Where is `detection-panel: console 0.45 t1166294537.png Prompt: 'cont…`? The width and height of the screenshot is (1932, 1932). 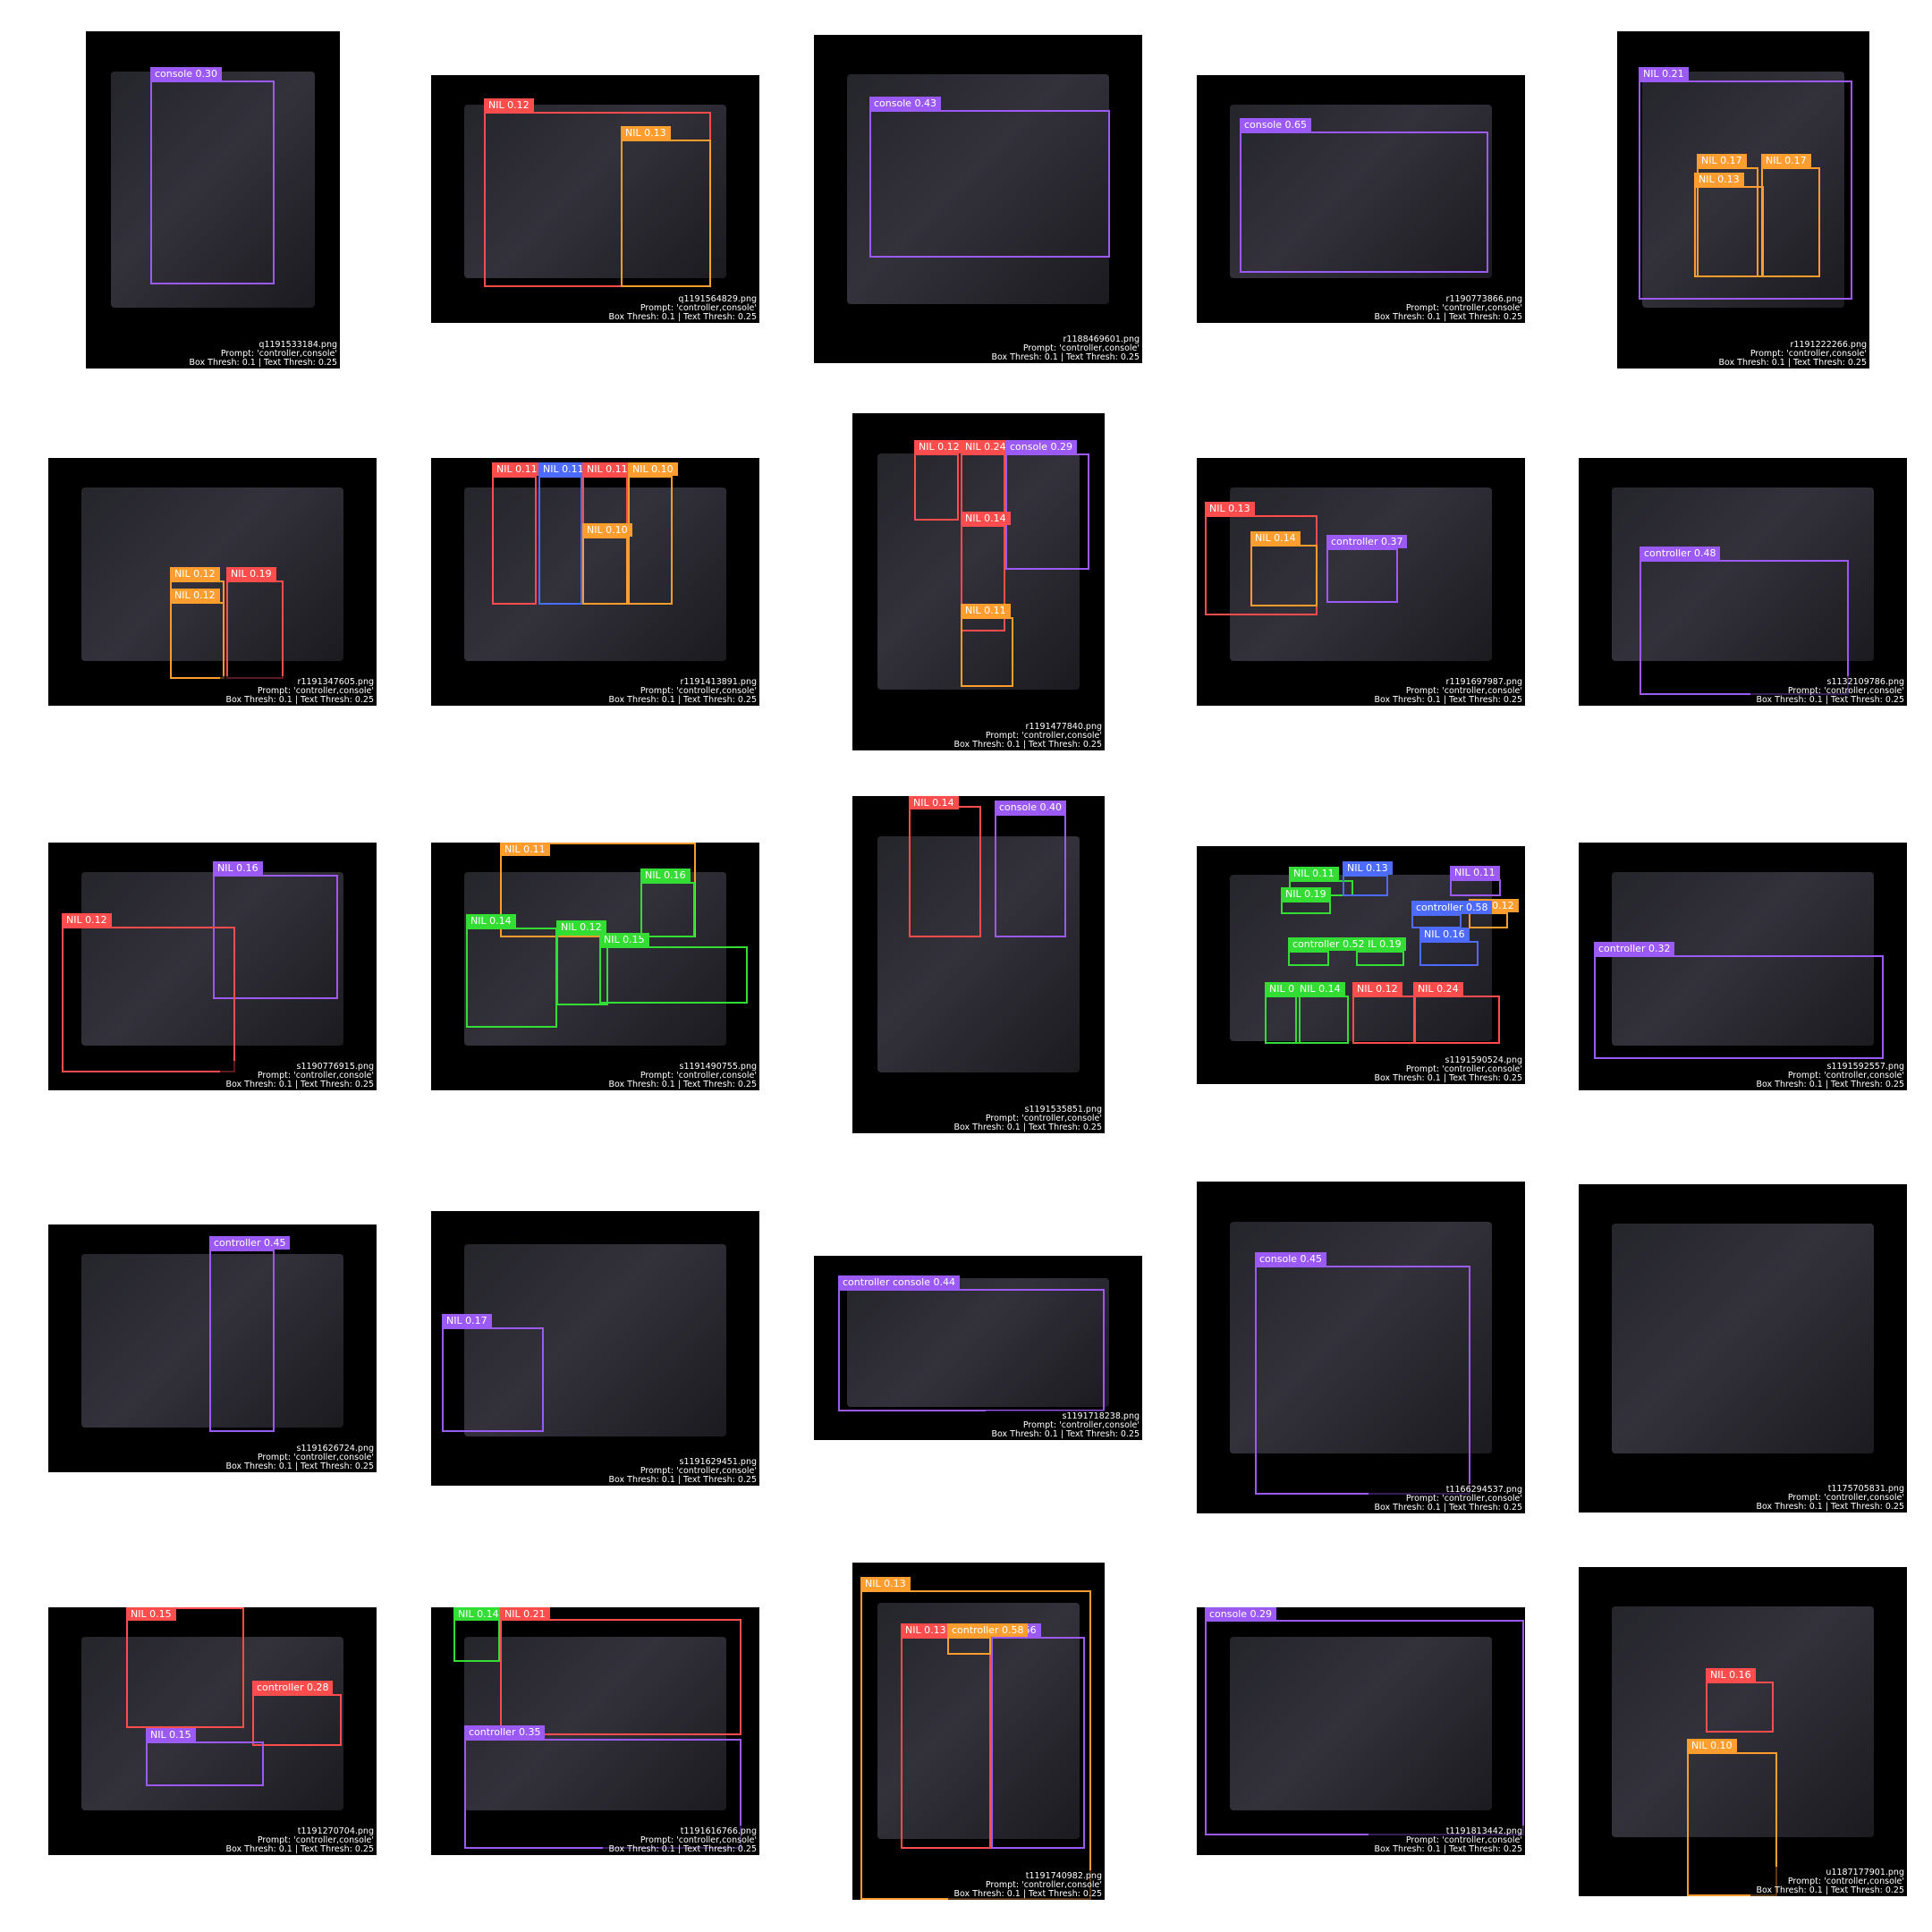 detection-panel: console 0.45 t1166294537.png Prompt: 'cont… is located at coordinates (1361, 1347).